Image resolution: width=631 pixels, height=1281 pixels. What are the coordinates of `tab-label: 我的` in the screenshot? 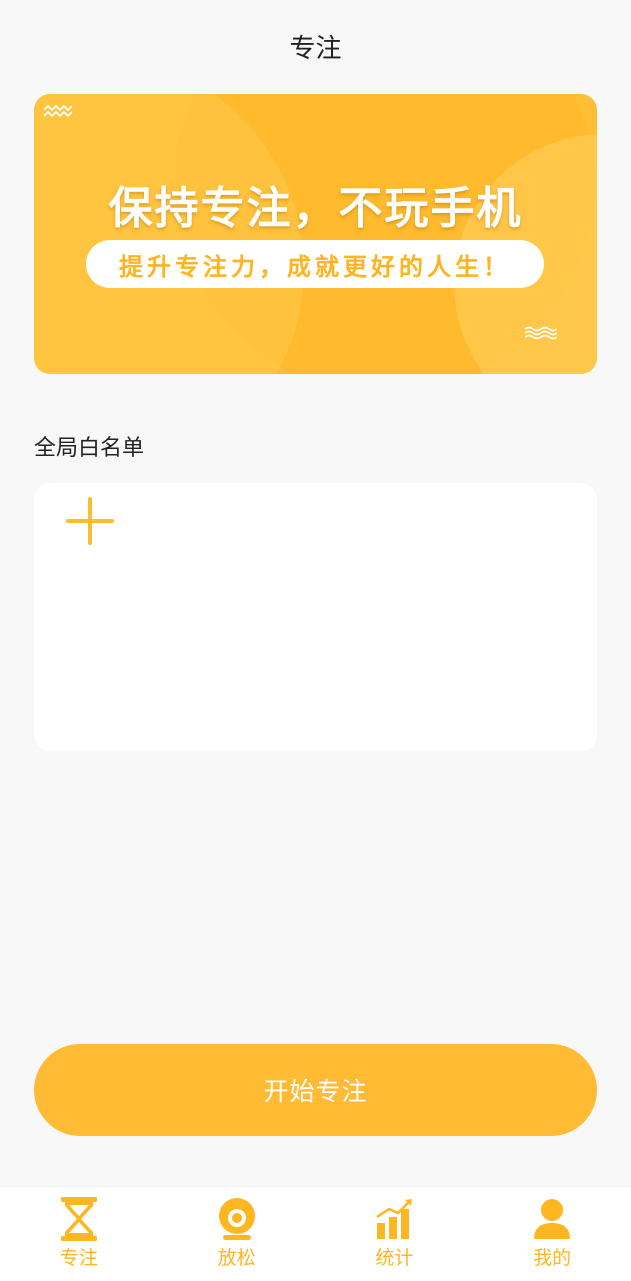 It's located at (552, 1258).